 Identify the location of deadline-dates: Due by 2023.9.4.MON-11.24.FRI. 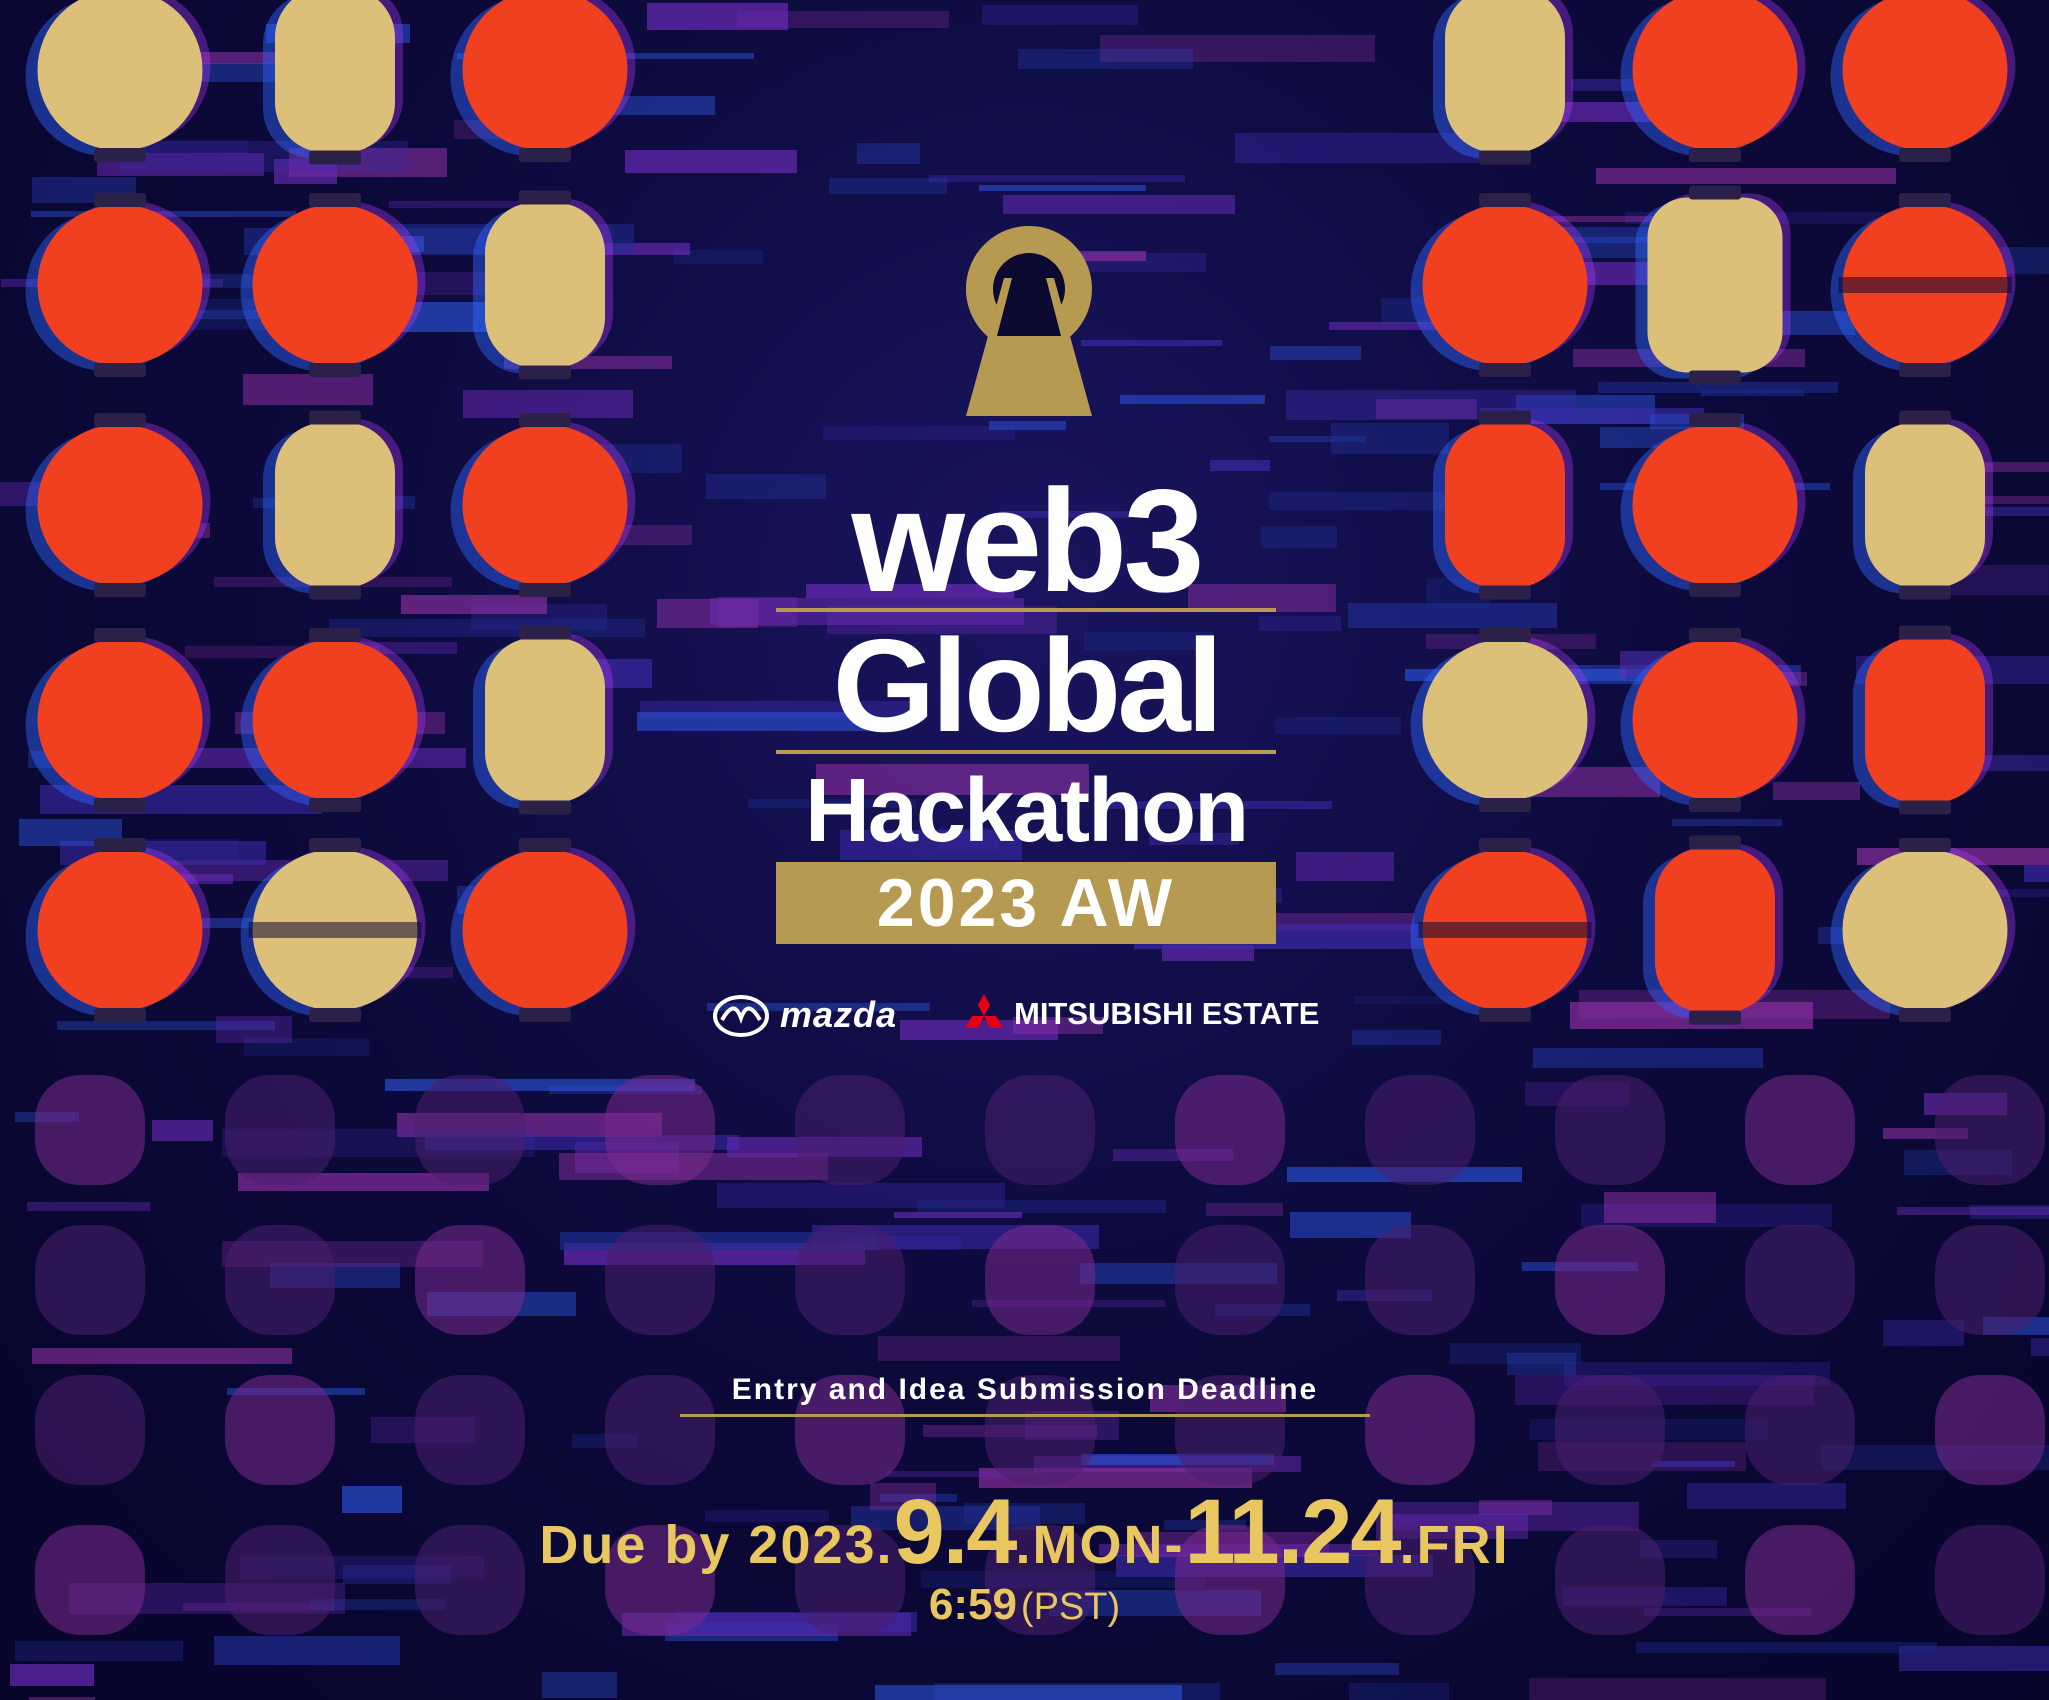
(1024, 1532).